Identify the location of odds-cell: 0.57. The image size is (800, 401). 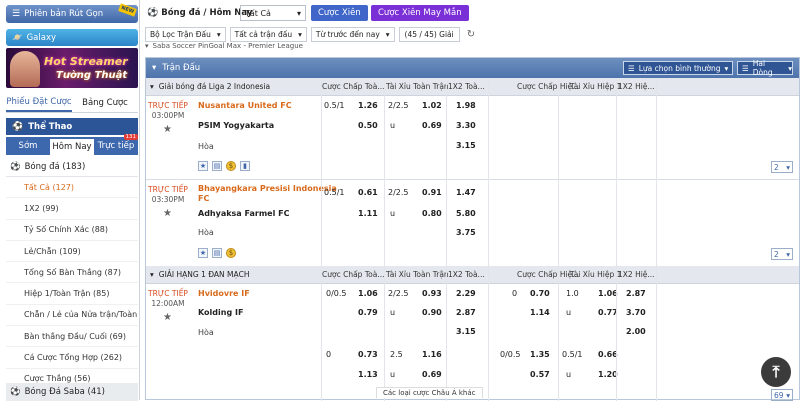
(540, 374).